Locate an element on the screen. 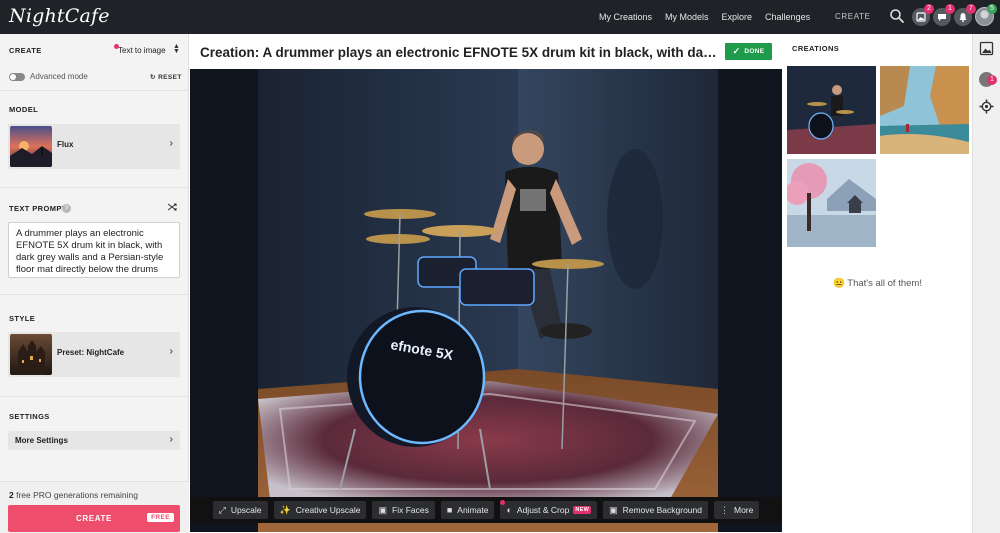 This screenshot has height=533, width=1000. model-name: Flux is located at coordinates (65, 144).